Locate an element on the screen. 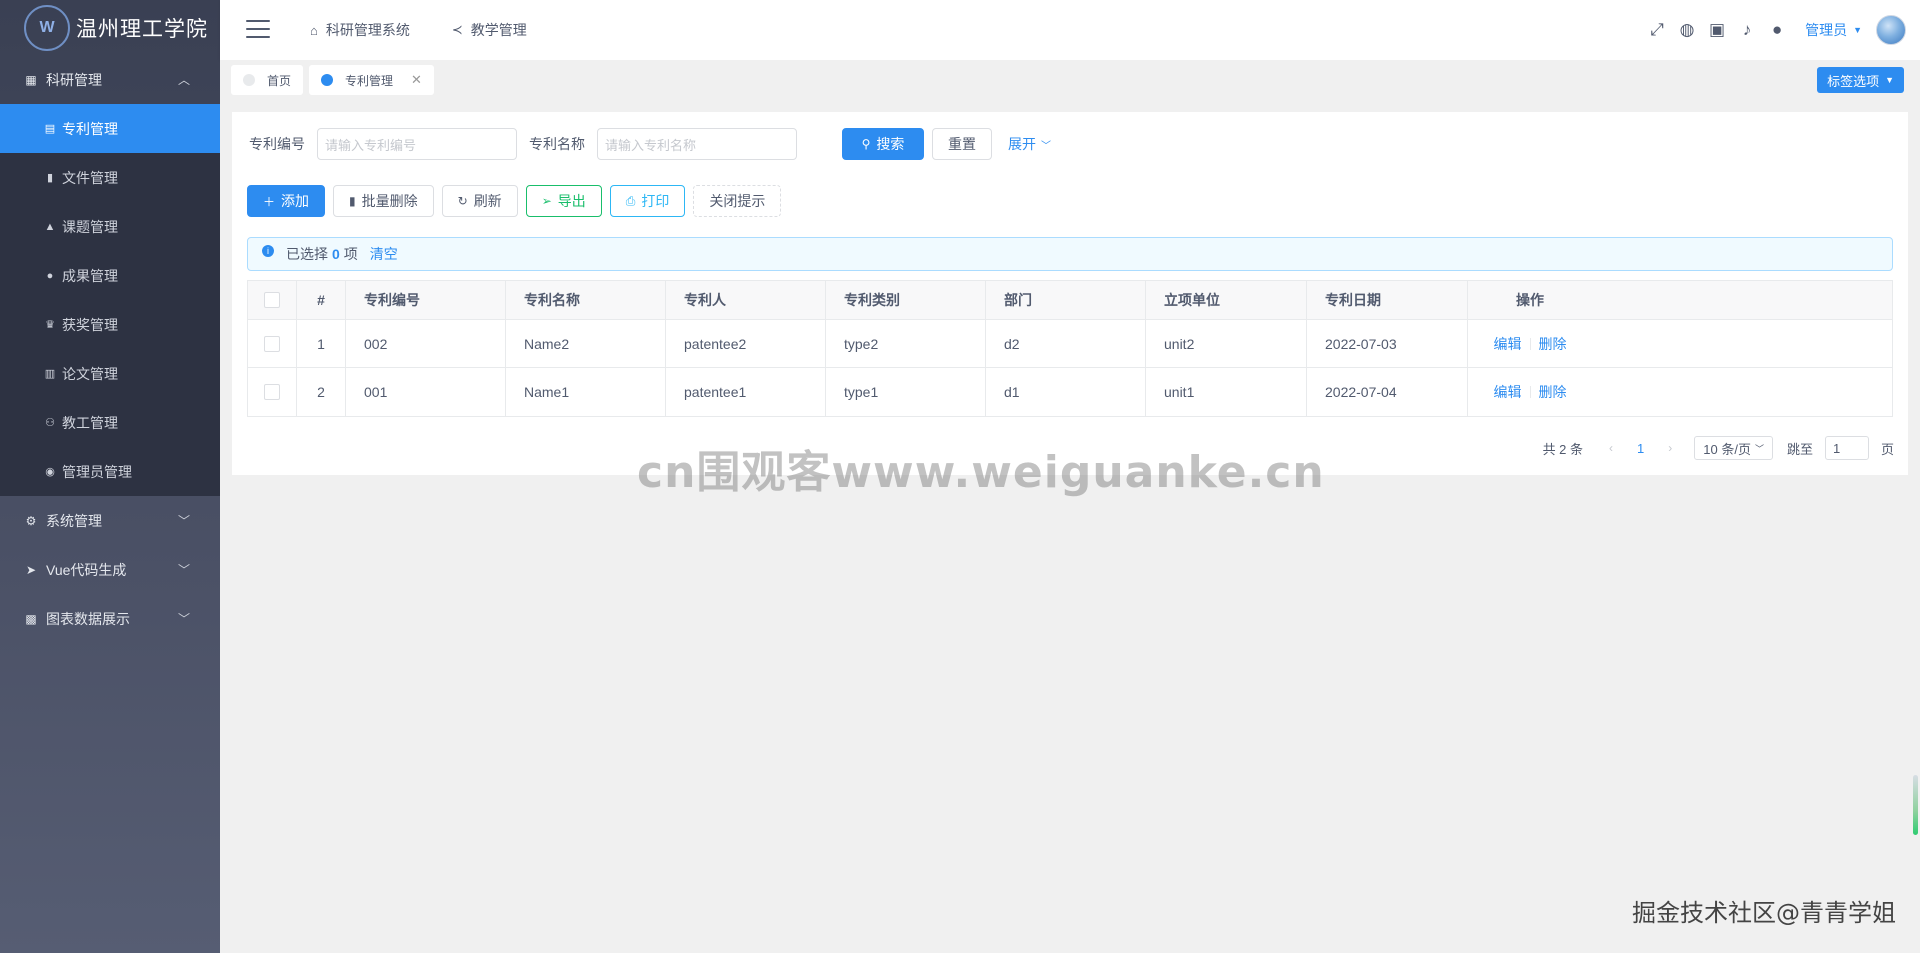 Image resolution: width=1920 pixels, height=953 pixels. close-tip-label: 关闭提示 is located at coordinates (737, 201).